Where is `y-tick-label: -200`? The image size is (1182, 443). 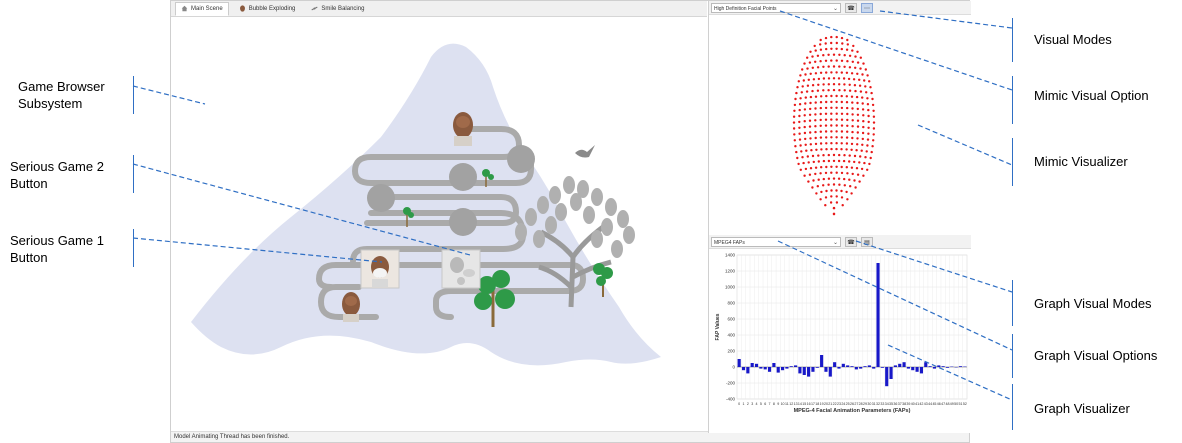
y-tick-label: -200 is located at coordinates (731, 383).